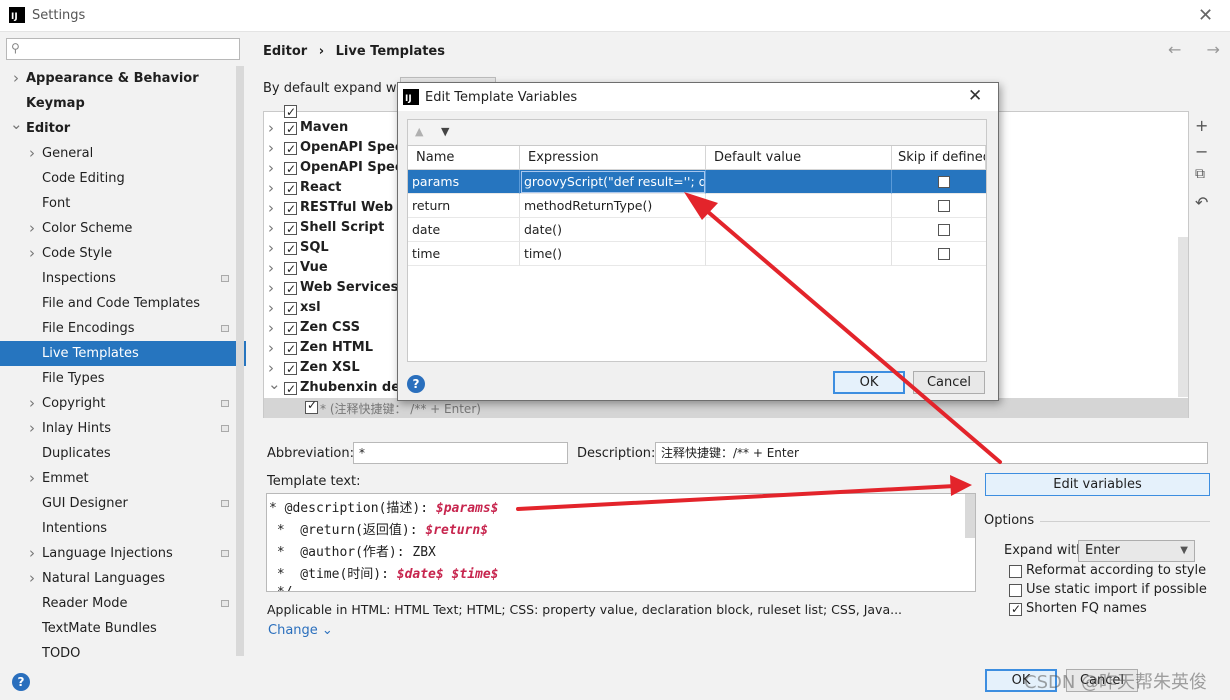 The width and height of the screenshot is (1230, 700). What do you see at coordinates (1136, 551) in the screenshot?
I see `expand-with-select: Enter ▼` at bounding box center [1136, 551].